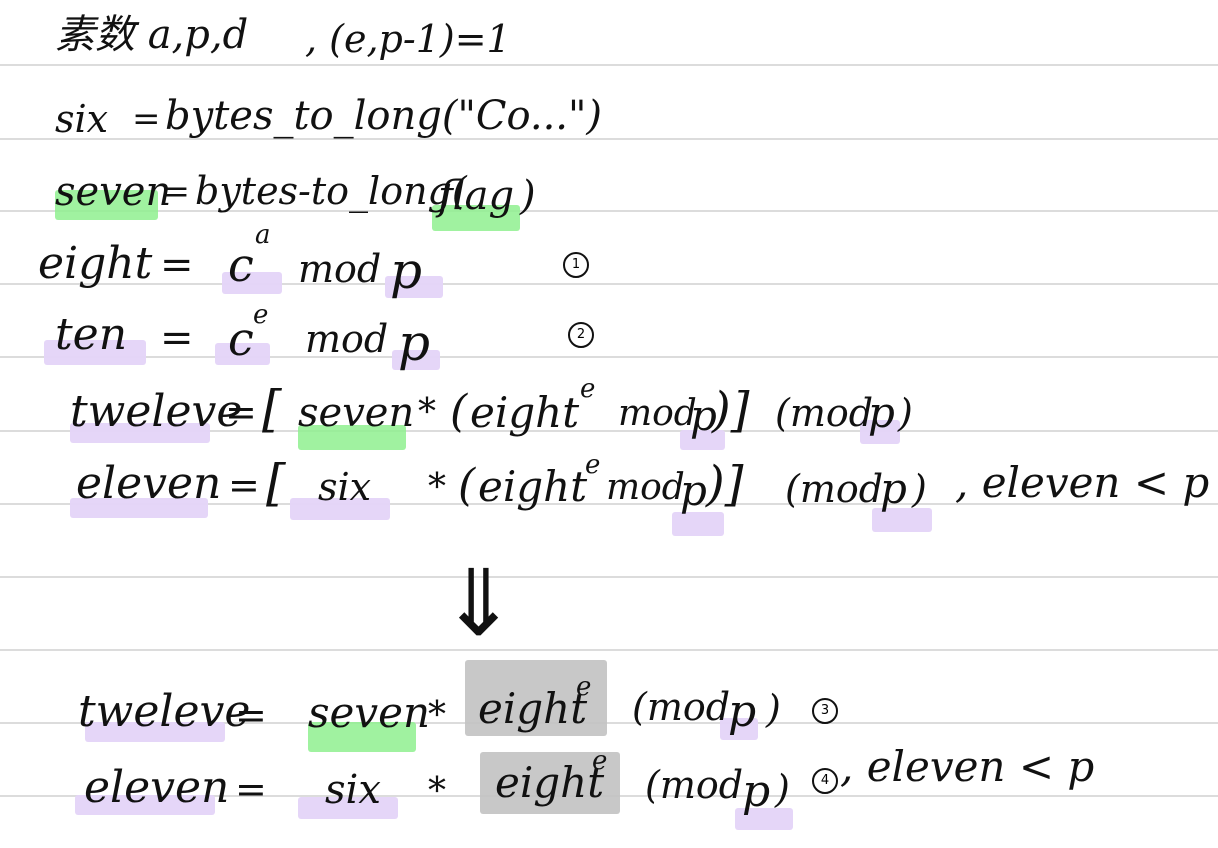  What do you see at coordinates (576, 265) in the screenshot?
I see `circled-number-1: 1` at bounding box center [576, 265].